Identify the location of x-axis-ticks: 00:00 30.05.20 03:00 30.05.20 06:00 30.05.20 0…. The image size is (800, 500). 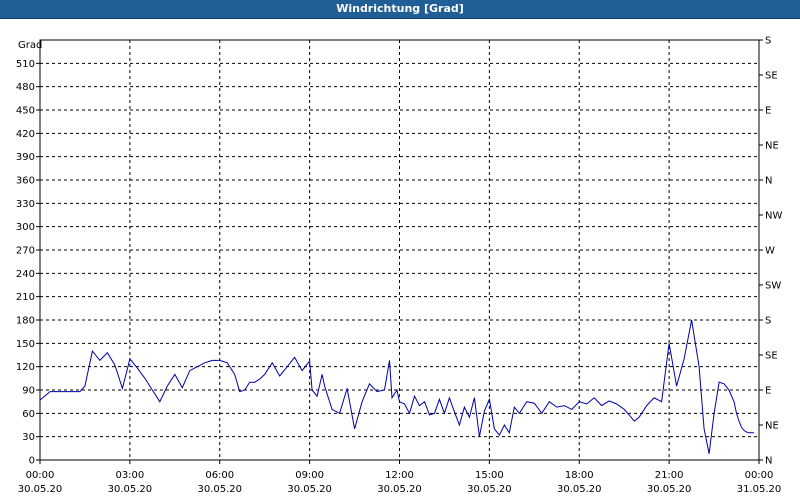
(400, 477).